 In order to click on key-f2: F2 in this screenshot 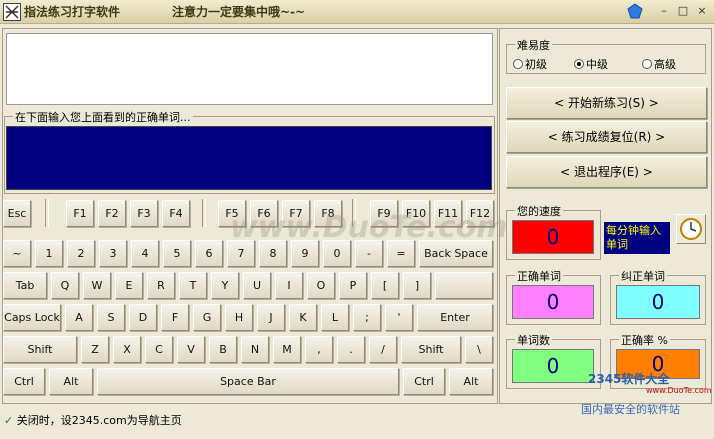, I will do `click(112, 213)`.